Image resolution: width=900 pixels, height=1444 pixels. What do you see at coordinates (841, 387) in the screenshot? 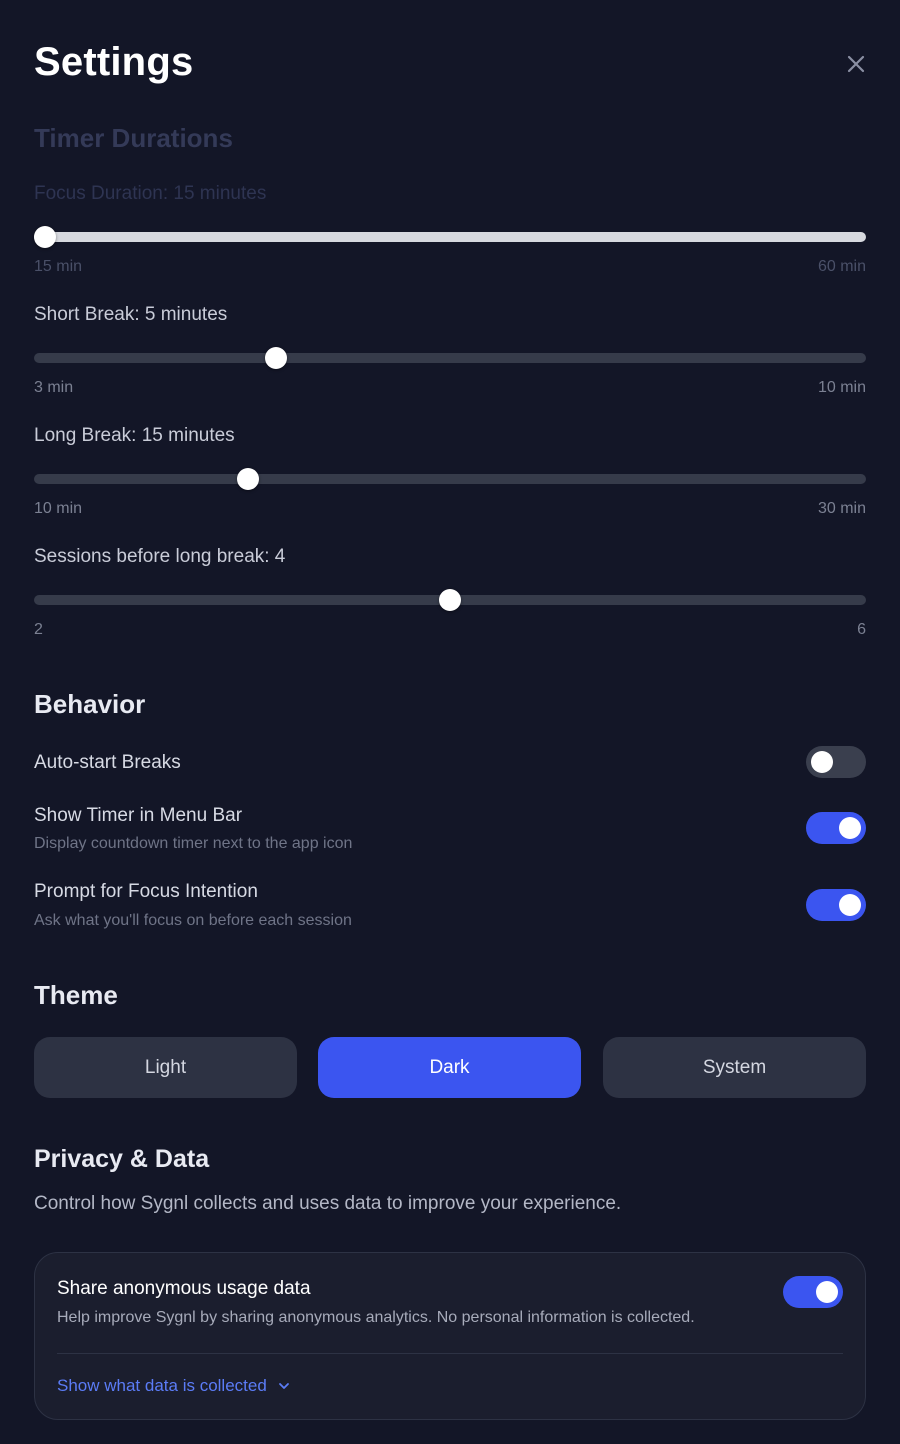
I see `short-break-max-label: 10 min` at bounding box center [841, 387].